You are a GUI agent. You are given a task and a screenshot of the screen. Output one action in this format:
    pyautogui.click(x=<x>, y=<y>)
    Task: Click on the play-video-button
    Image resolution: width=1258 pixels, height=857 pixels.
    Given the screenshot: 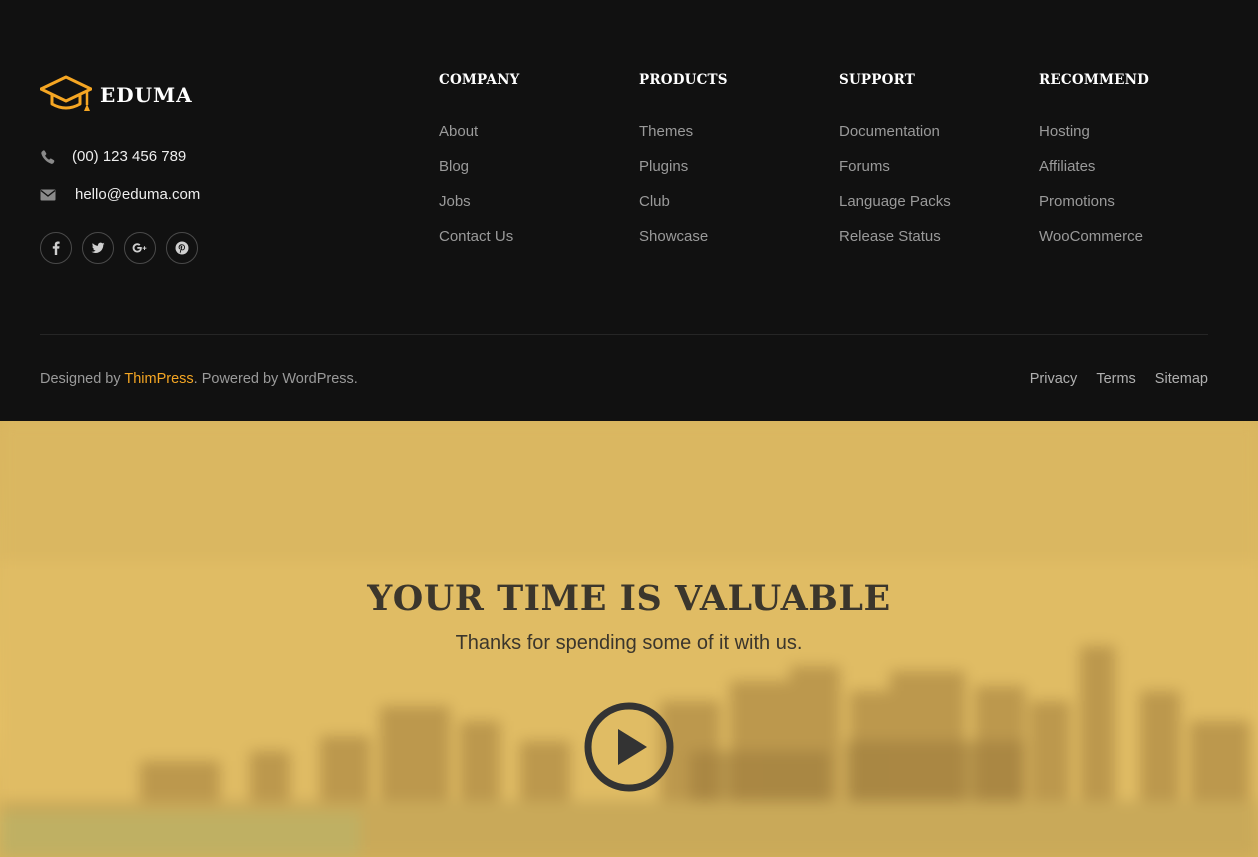 What is the action you would take?
    pyautogui.click(x=629, y=747)
    